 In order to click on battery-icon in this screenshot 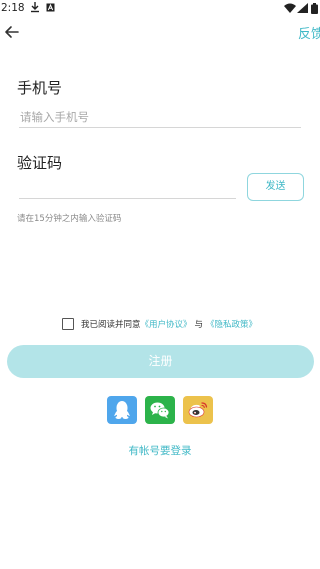, I will do `click(314, 8)`.